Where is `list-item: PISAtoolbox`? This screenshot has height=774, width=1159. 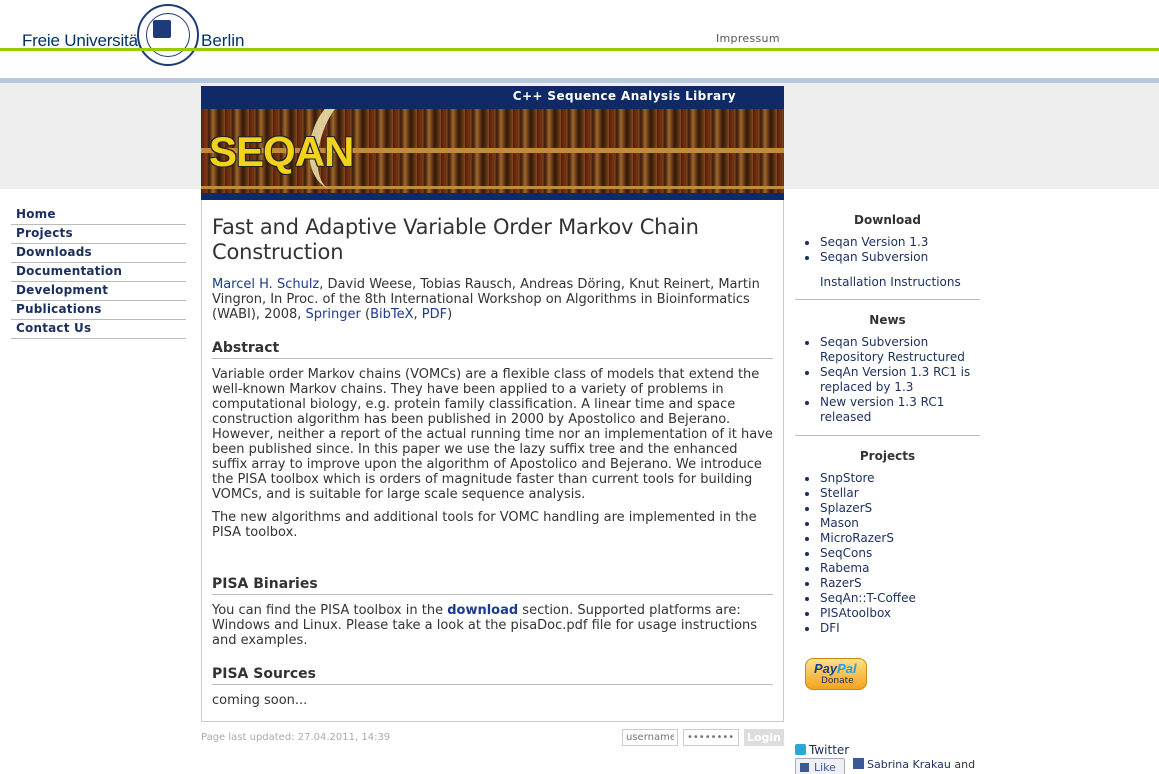
list-item: PISAtoolbox is located at coordinates (887, 613).